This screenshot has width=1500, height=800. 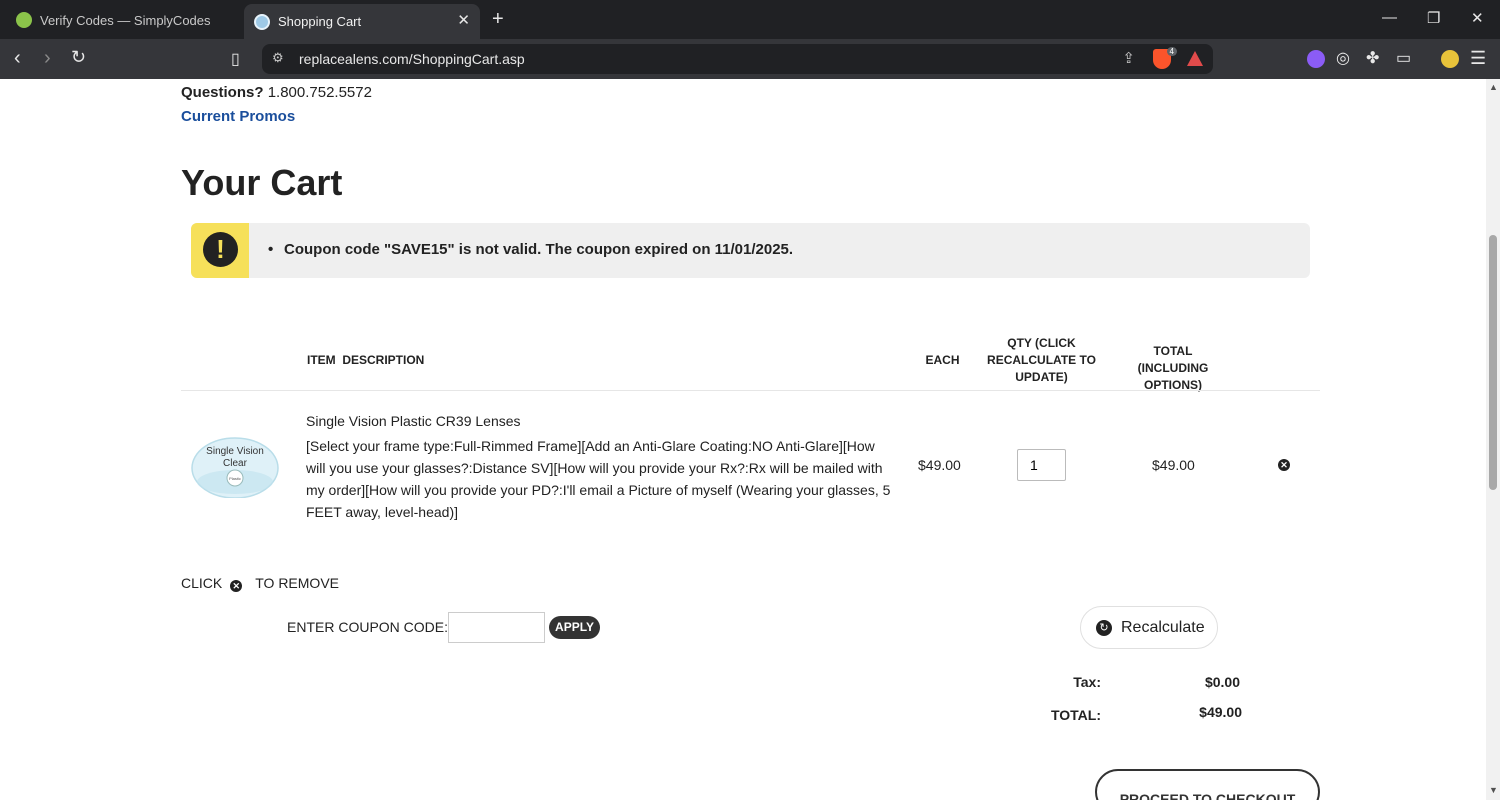 What do you see at coordinates (1195, 58) in the screenshot?
I see `brave-rewards-icon` at bounding box center [1195, 58].